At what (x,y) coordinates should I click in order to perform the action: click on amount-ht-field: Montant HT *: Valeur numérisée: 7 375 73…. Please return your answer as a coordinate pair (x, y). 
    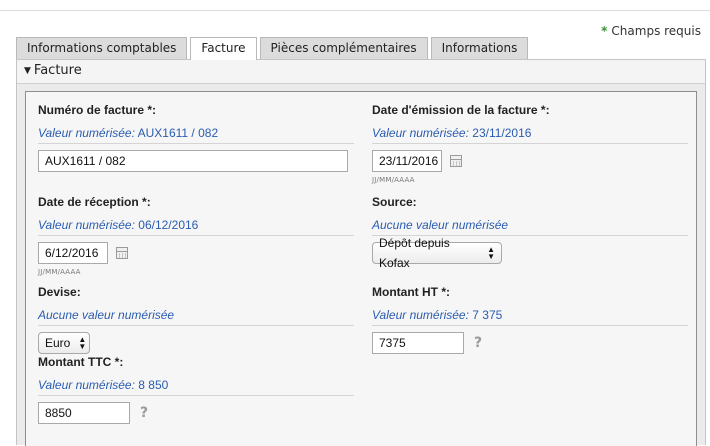
    Looking at the image, I should click on (530, 319).